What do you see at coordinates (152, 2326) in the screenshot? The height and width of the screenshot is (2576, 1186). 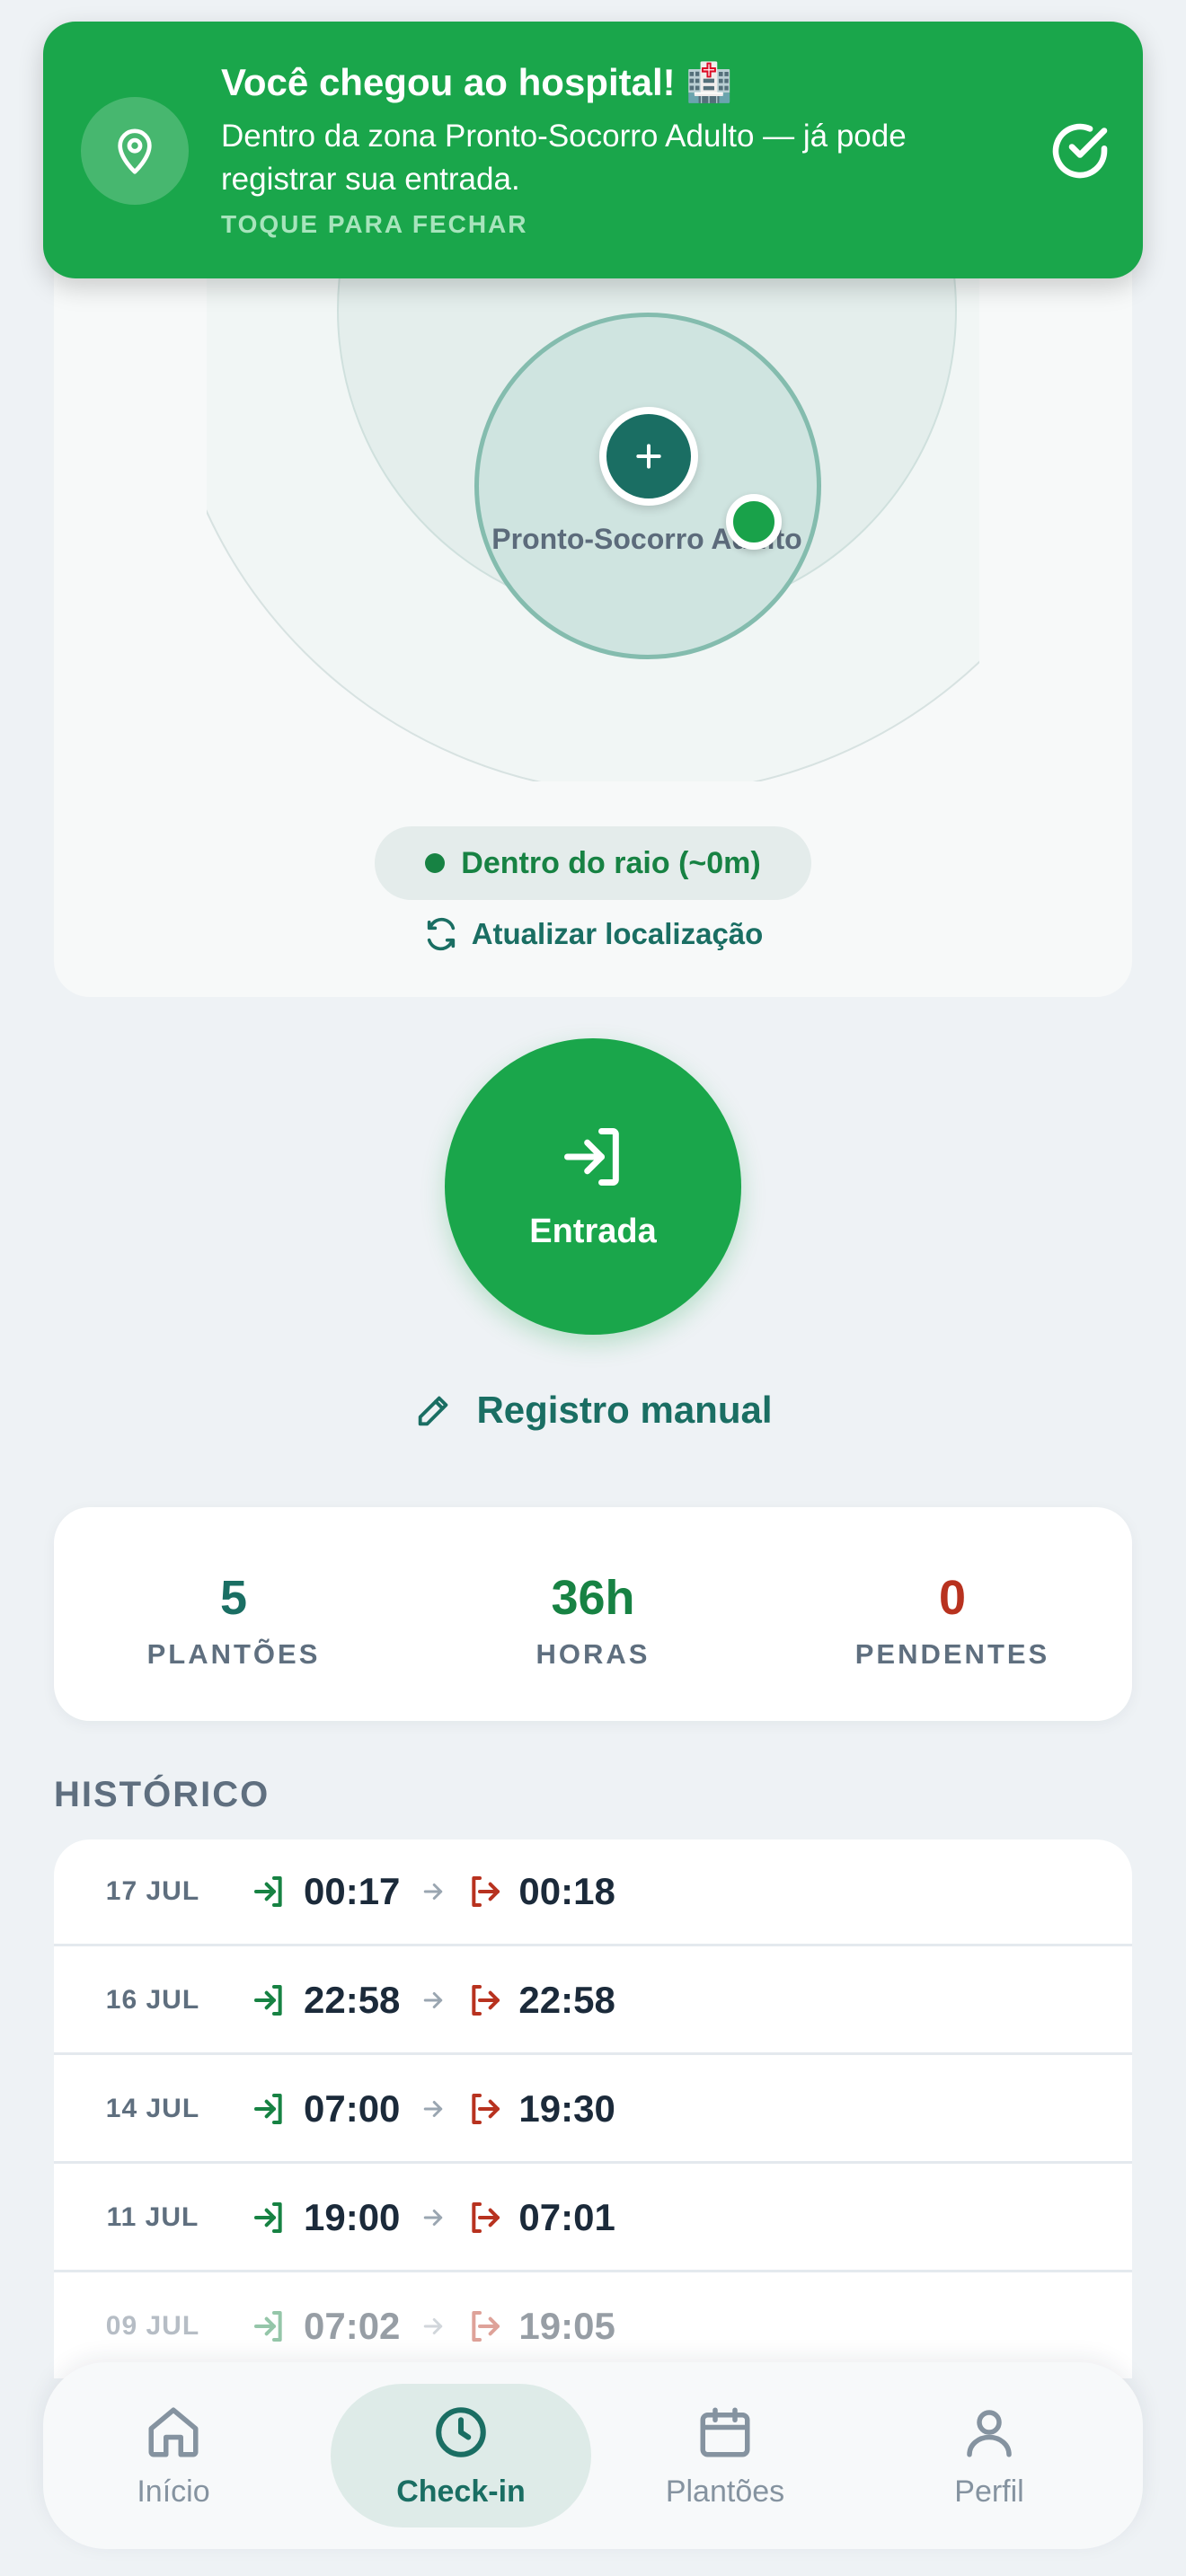 I see `history-date: 09 JUL` at bounding box center [152, 2326].